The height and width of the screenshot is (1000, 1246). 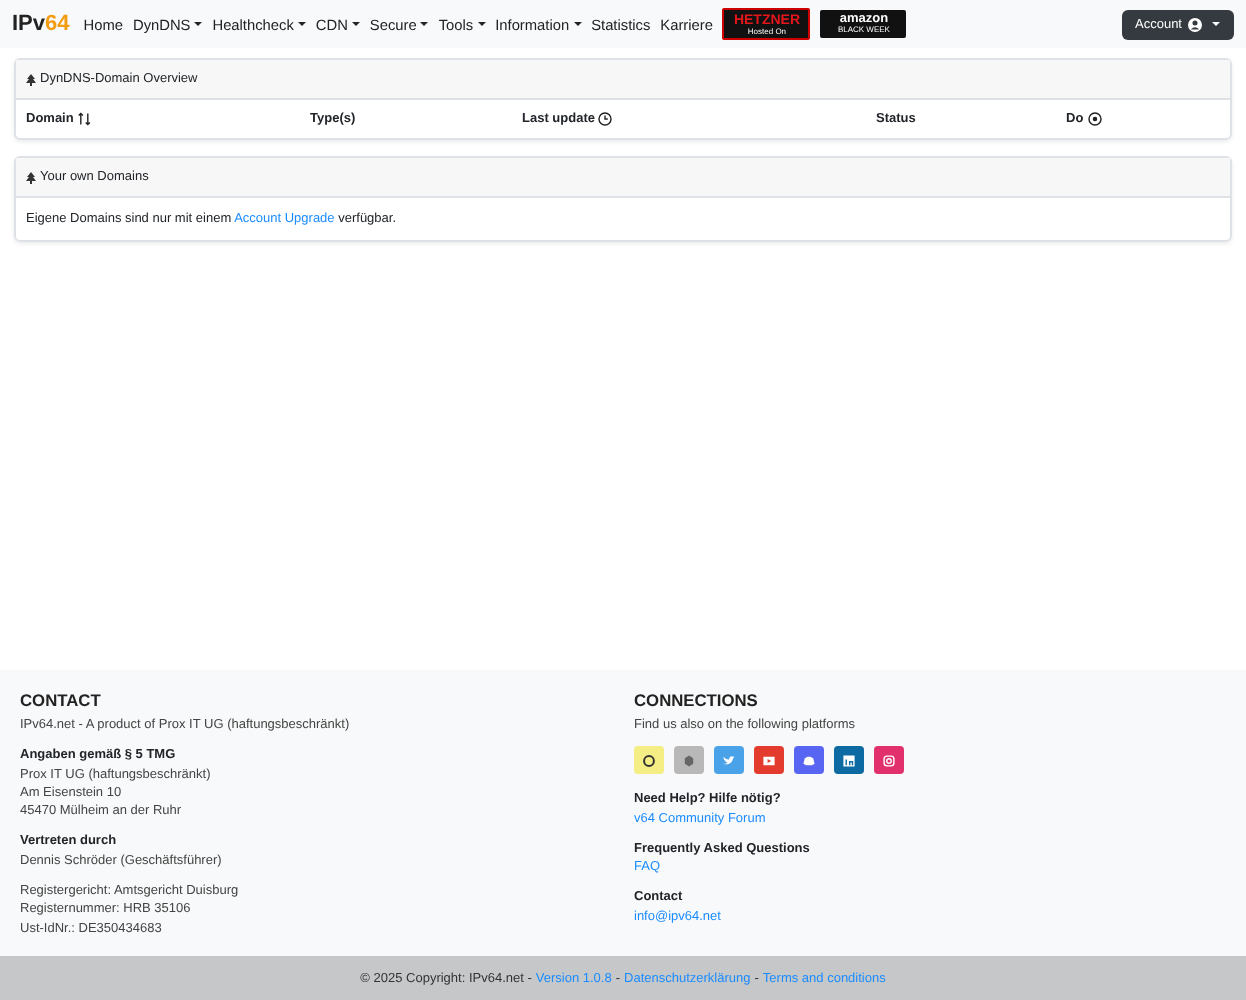 I want to click on logo: IPv64, so click(x=41, y=24).